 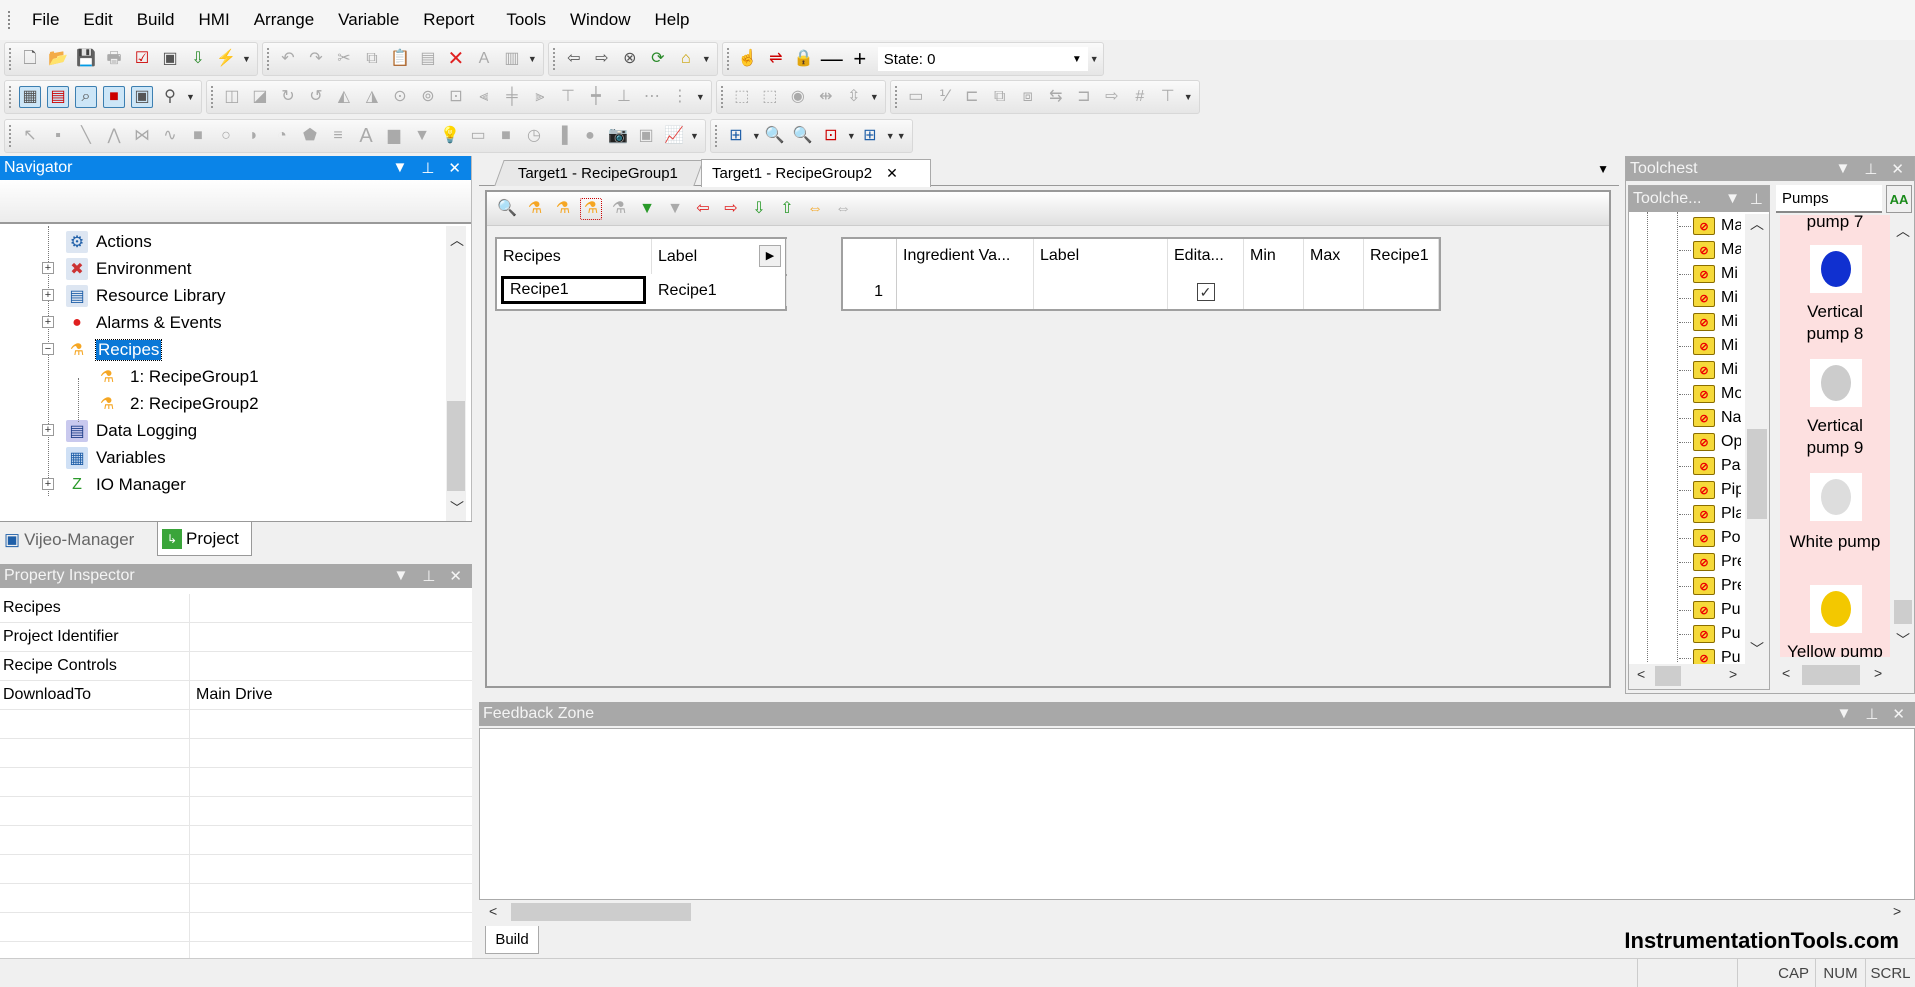 I want to click on toolchest-view-icon: ■, so click(x=114, y=97).